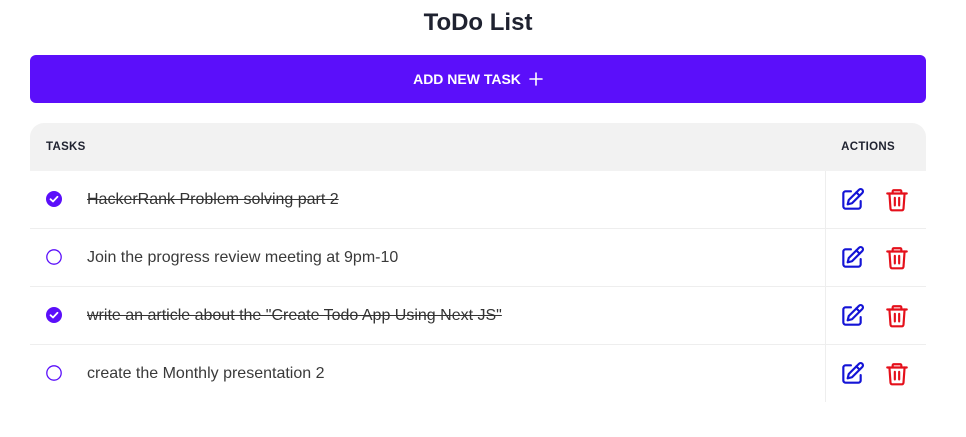 The image size is (966, 437). I want to click on task-text: HackerRank Problem solving part 2, so click(213, 199).